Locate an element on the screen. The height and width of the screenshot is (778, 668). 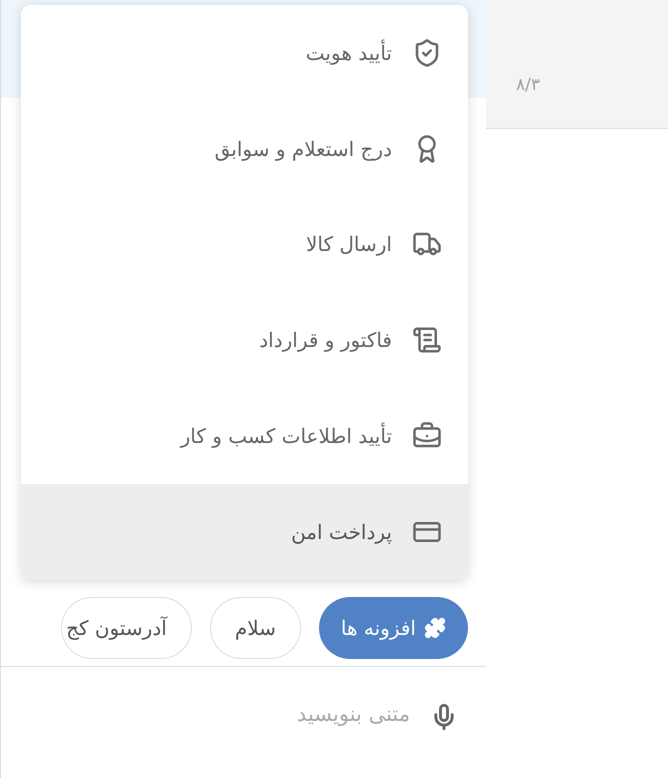
menu-item: تأیید هویت is located at coordinates (244, 53).